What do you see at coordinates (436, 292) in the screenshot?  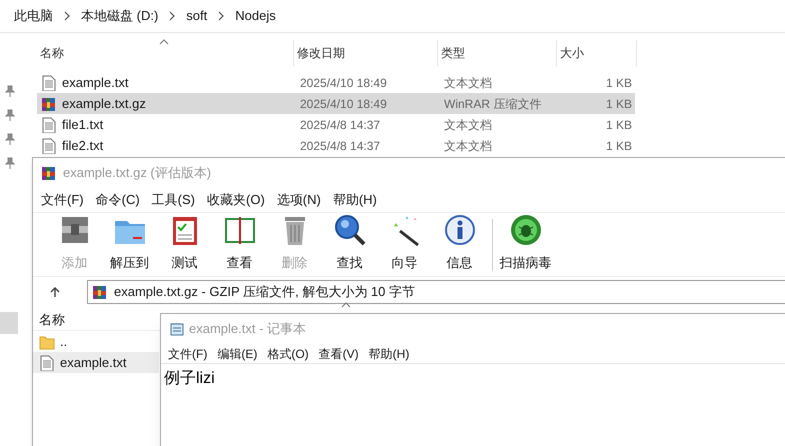 I see `path-field: example.txt.gz - GZIP 压缩文件, 解包大小为 10 字节` at bounding box center [436, 292].